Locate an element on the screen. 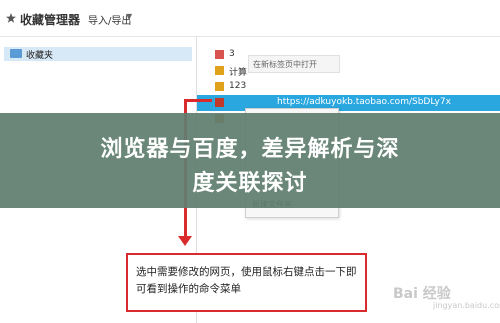 This screenshot has width=500, height=323. list-item: 计算 is located at coordinates (348, 71).